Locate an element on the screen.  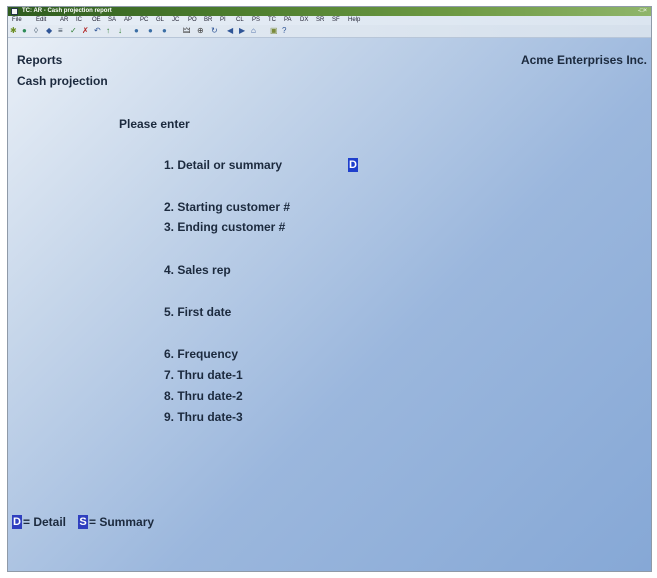
field-label-frequency: 6. Frequency is located at coordinates (201, 354).